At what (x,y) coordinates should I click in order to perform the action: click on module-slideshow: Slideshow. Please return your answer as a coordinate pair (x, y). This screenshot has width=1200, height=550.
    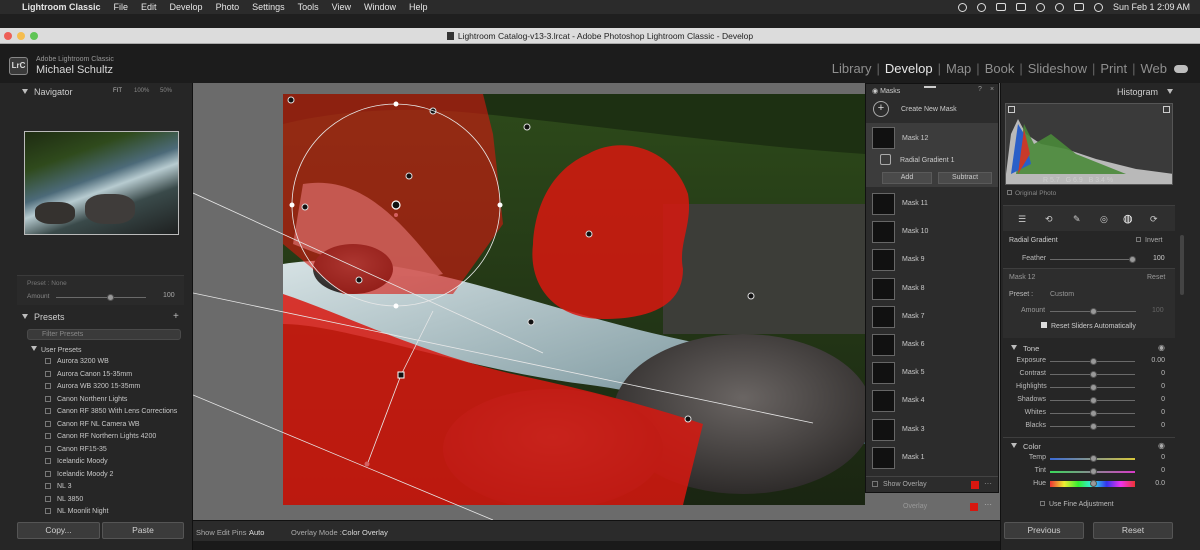
    Looking at the image, I should click on (1057, 68).